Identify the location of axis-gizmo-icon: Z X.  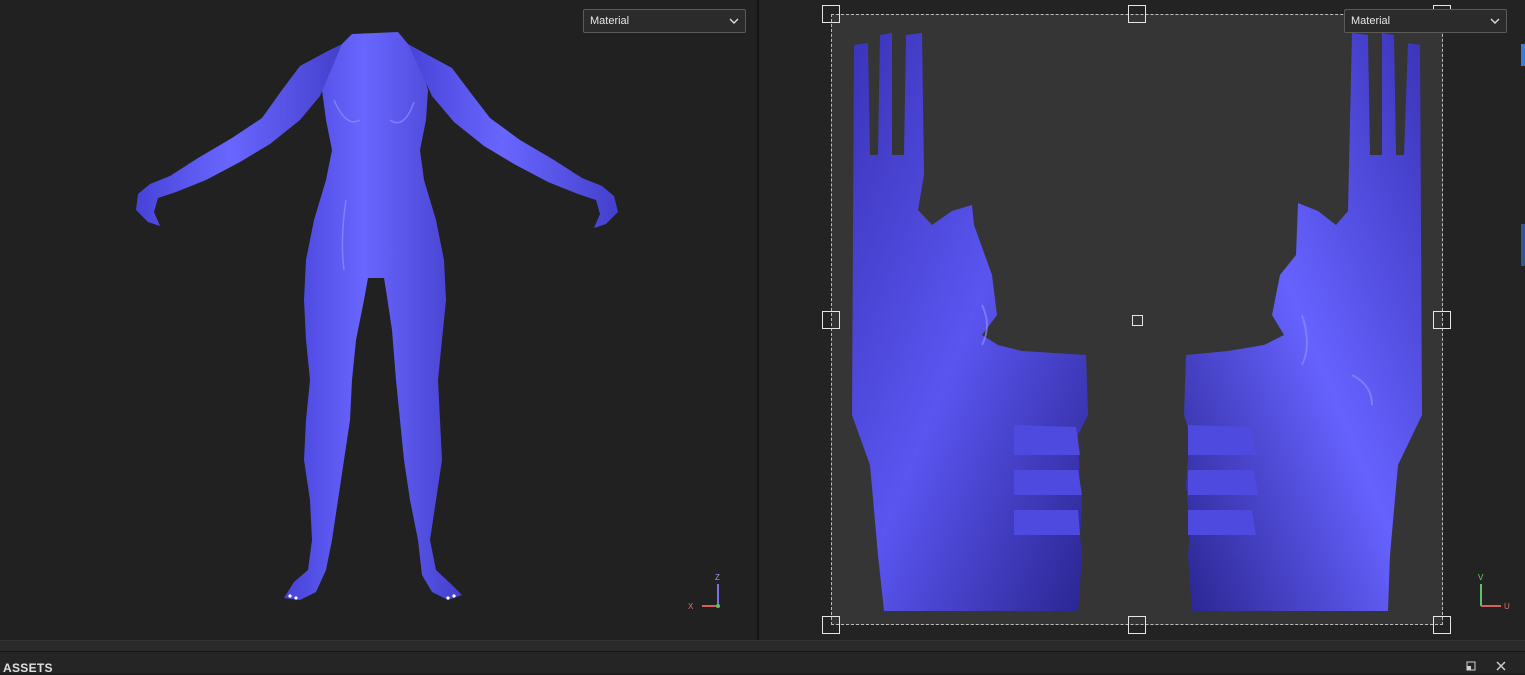
(704, 592).